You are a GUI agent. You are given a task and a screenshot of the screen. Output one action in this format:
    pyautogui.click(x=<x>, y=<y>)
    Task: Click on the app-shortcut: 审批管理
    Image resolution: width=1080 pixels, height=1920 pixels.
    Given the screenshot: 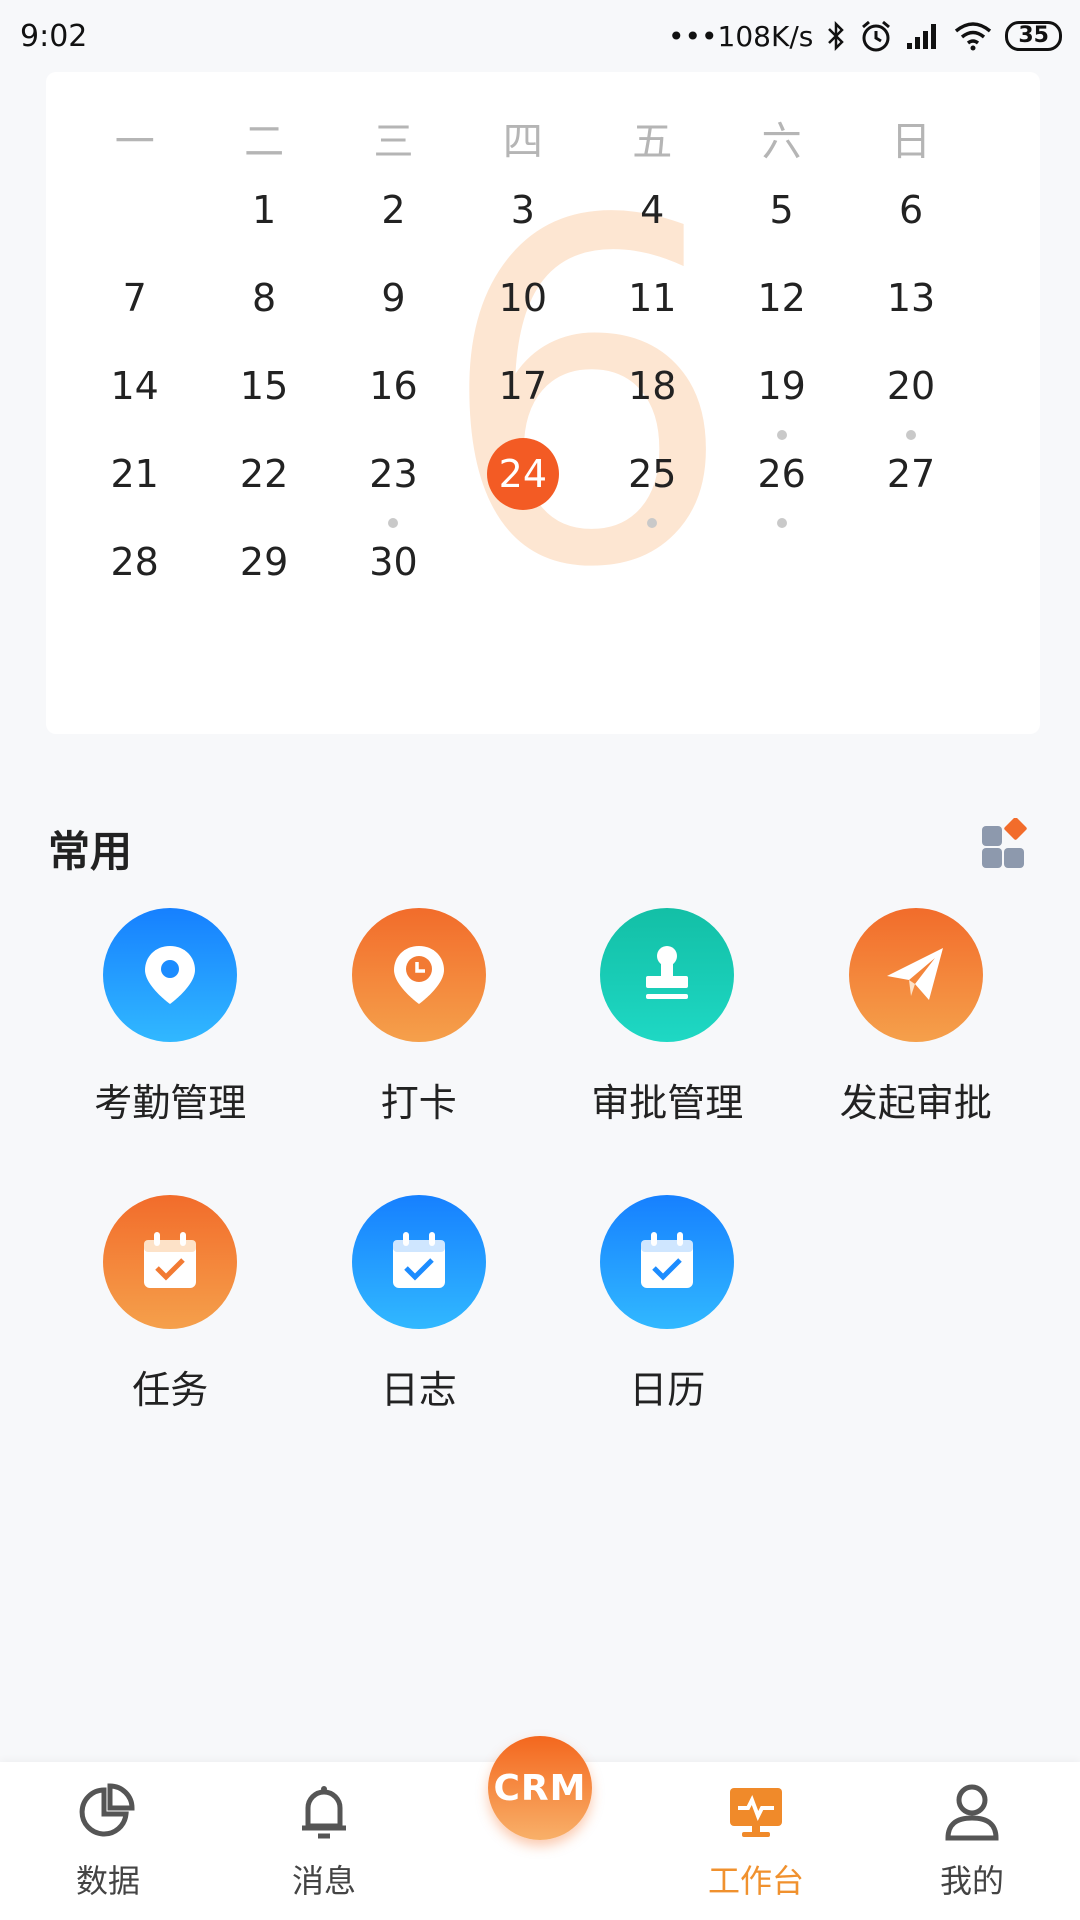 What is the action you would take?
    pyautogui.click(x=667, y=1017)
    